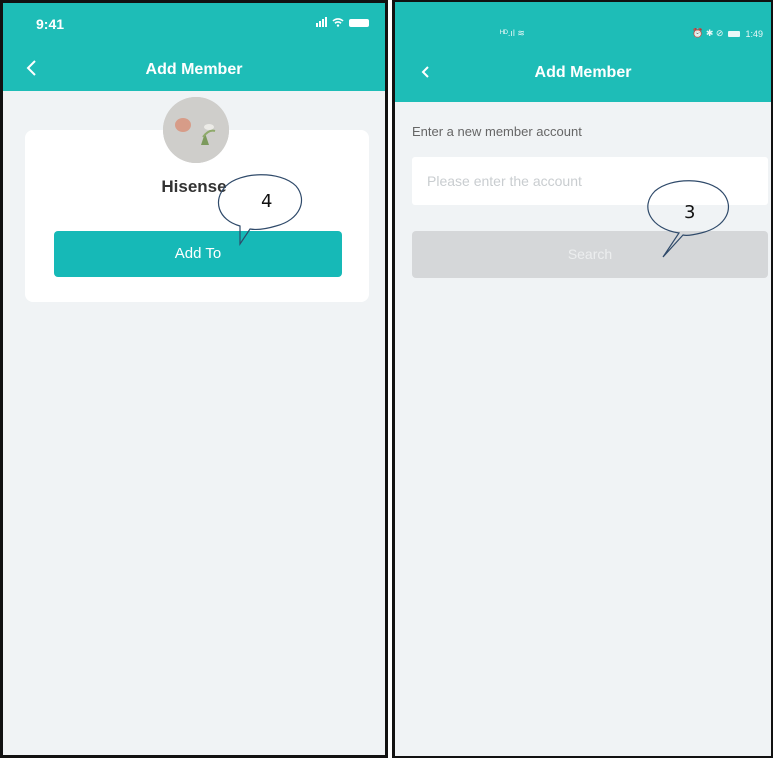 This screenshot has width=773, height=758. I want to click on status-time: 9:41, so click(50, 24).